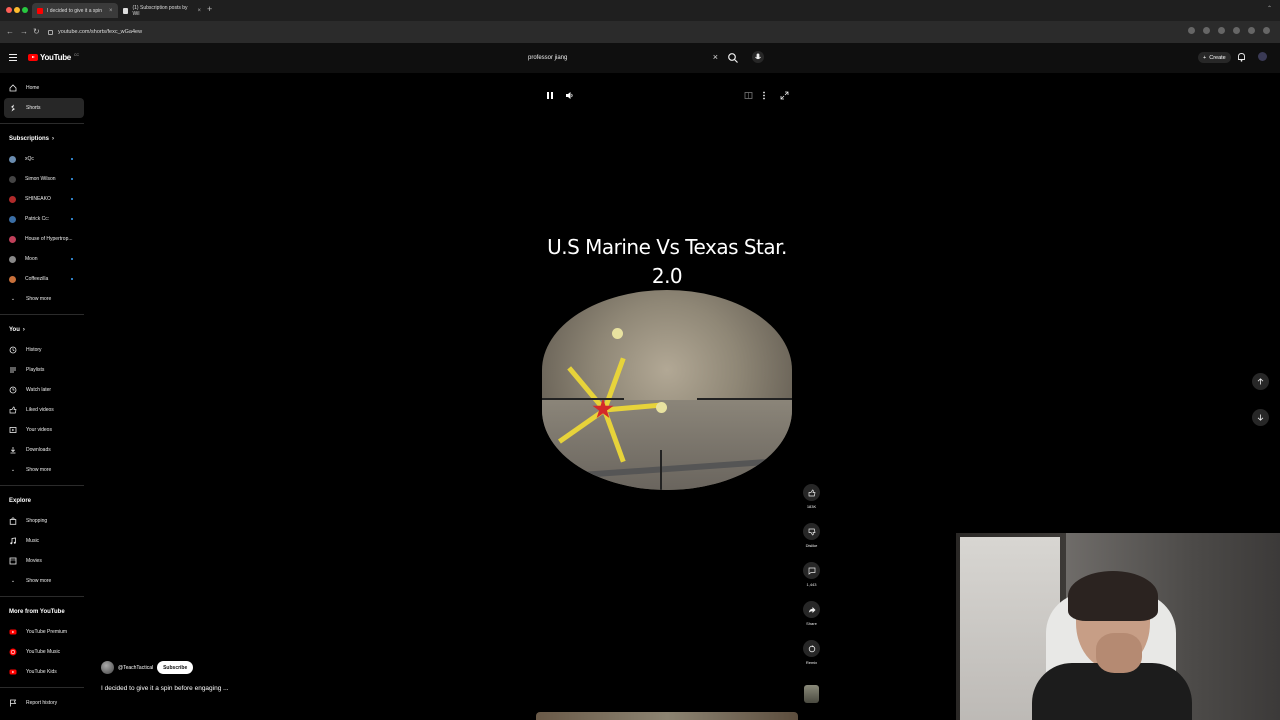 The width and height of the screenshot is (1280, 720). Describe the element at coordinates (784, 95) in the screenshot. I see `fullscreen-icon` at that location.